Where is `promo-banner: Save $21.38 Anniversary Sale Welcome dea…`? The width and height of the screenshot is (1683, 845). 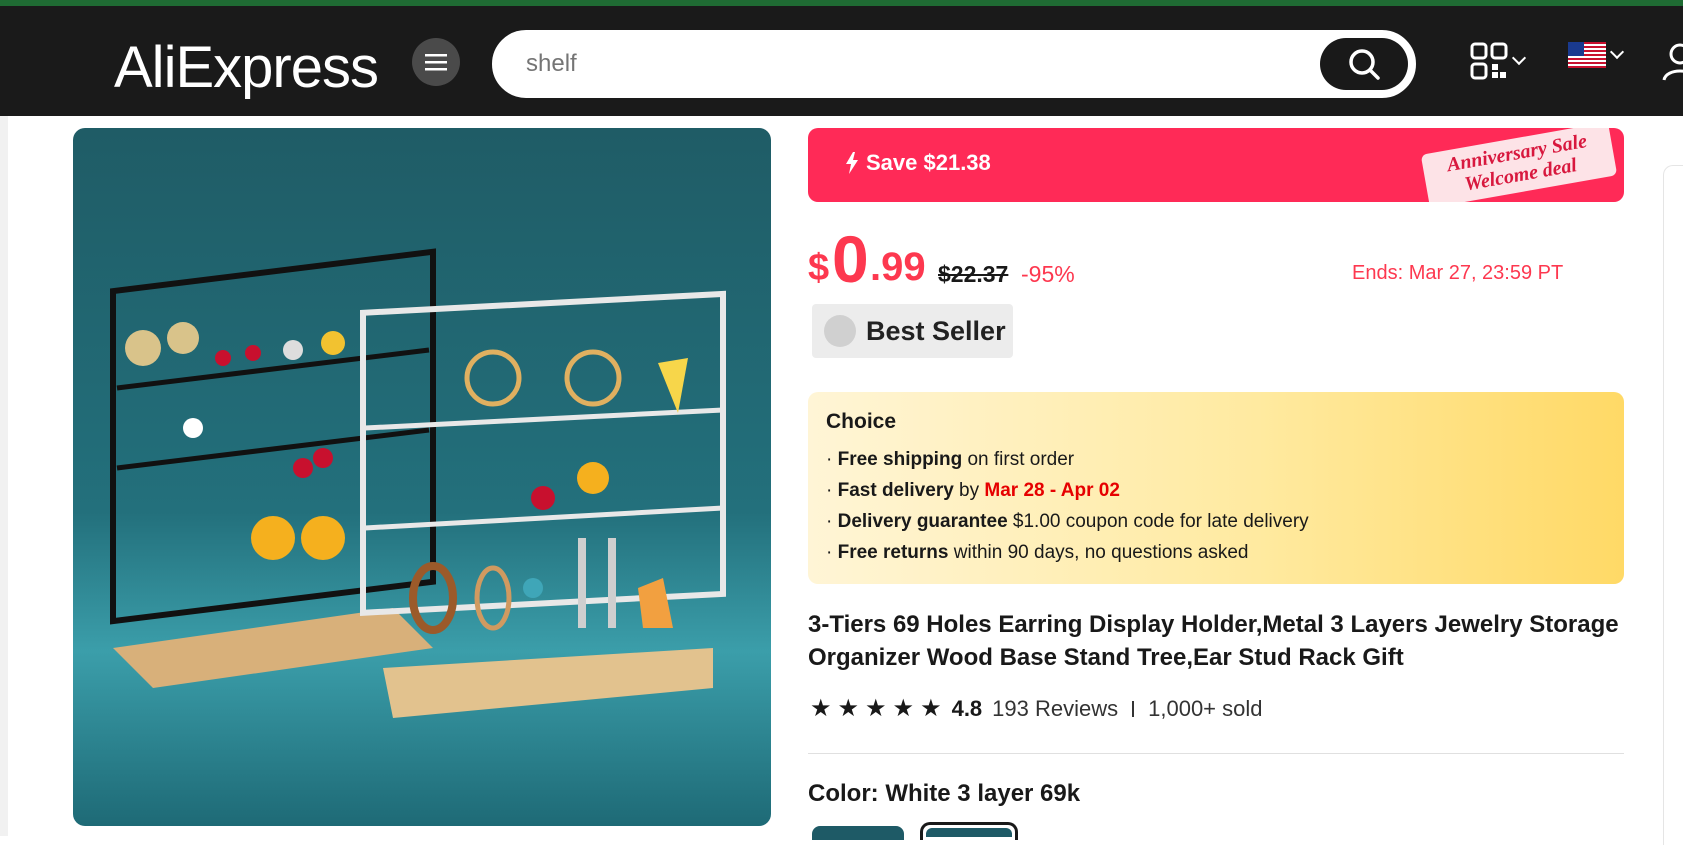
promo-banner: Save $21.38 Anniversary Sale Welcome dea… is located at coordinates (1216, 165).